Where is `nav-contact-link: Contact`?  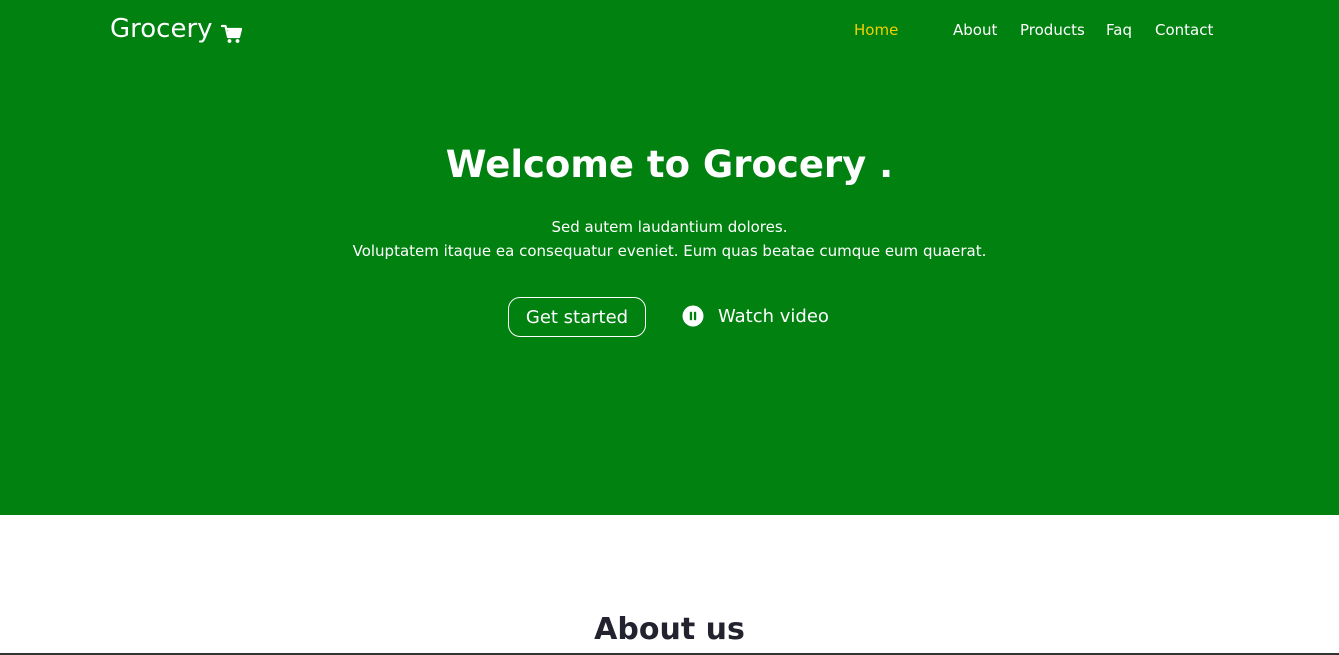 nav-contact-link: Contact is located at coordinates (1184, 30).